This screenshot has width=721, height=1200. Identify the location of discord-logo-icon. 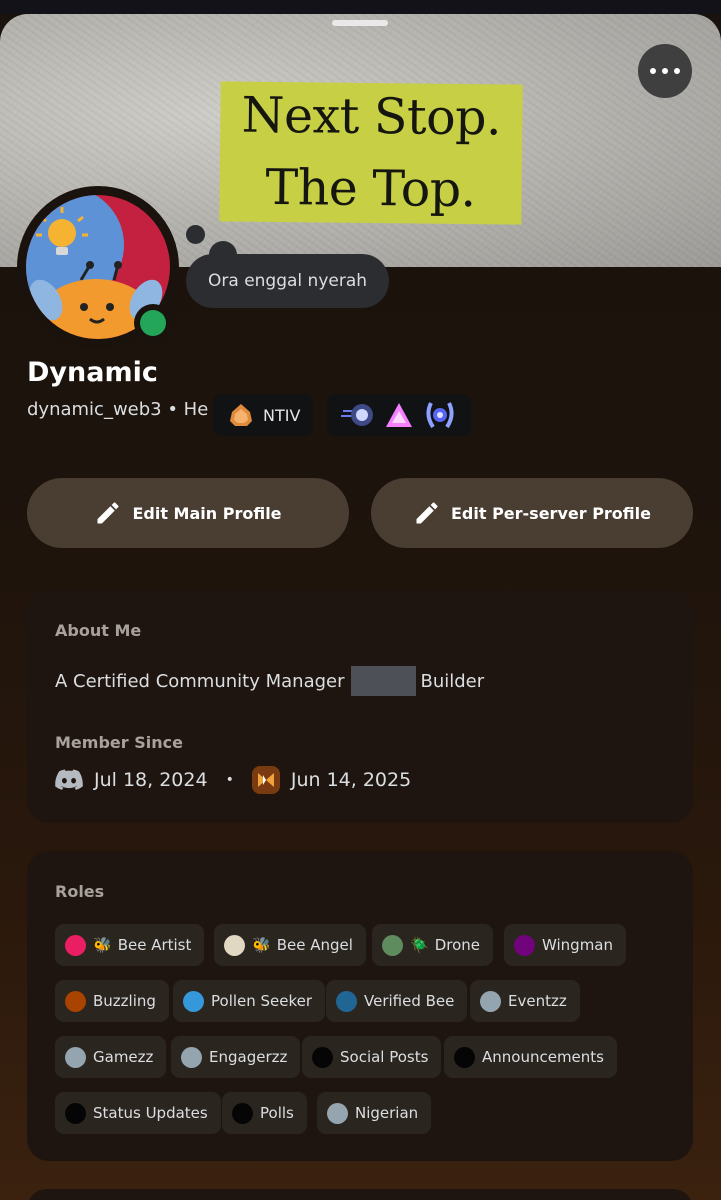
(69, 779).